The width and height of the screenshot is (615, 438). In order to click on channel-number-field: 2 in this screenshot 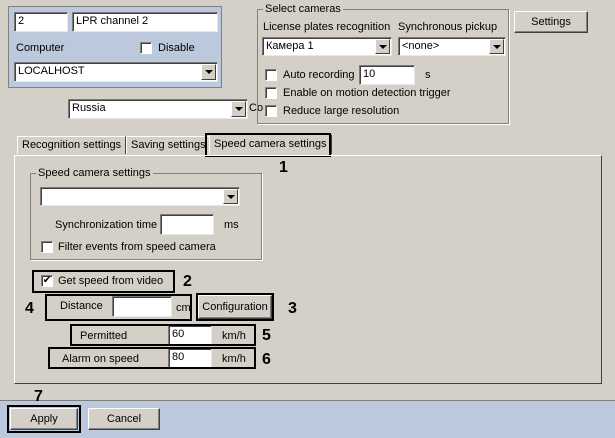, I will do `click(41, 22)`.